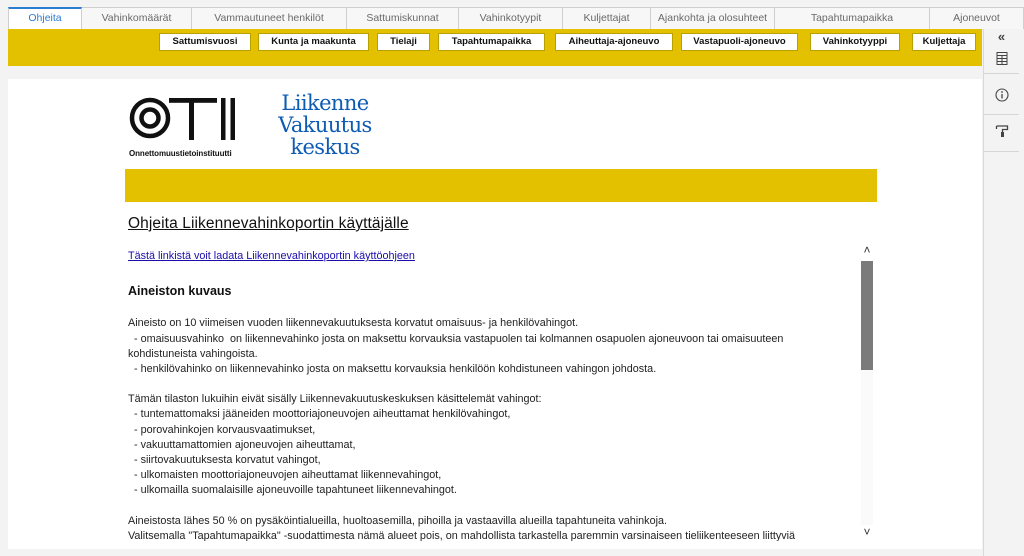  Describe the element at coordinates (739, 42) in the screenshot. I see `filter-button-vastapuoli-ajoneuvo: Vastapuoli-ajoneuvo` at that location.